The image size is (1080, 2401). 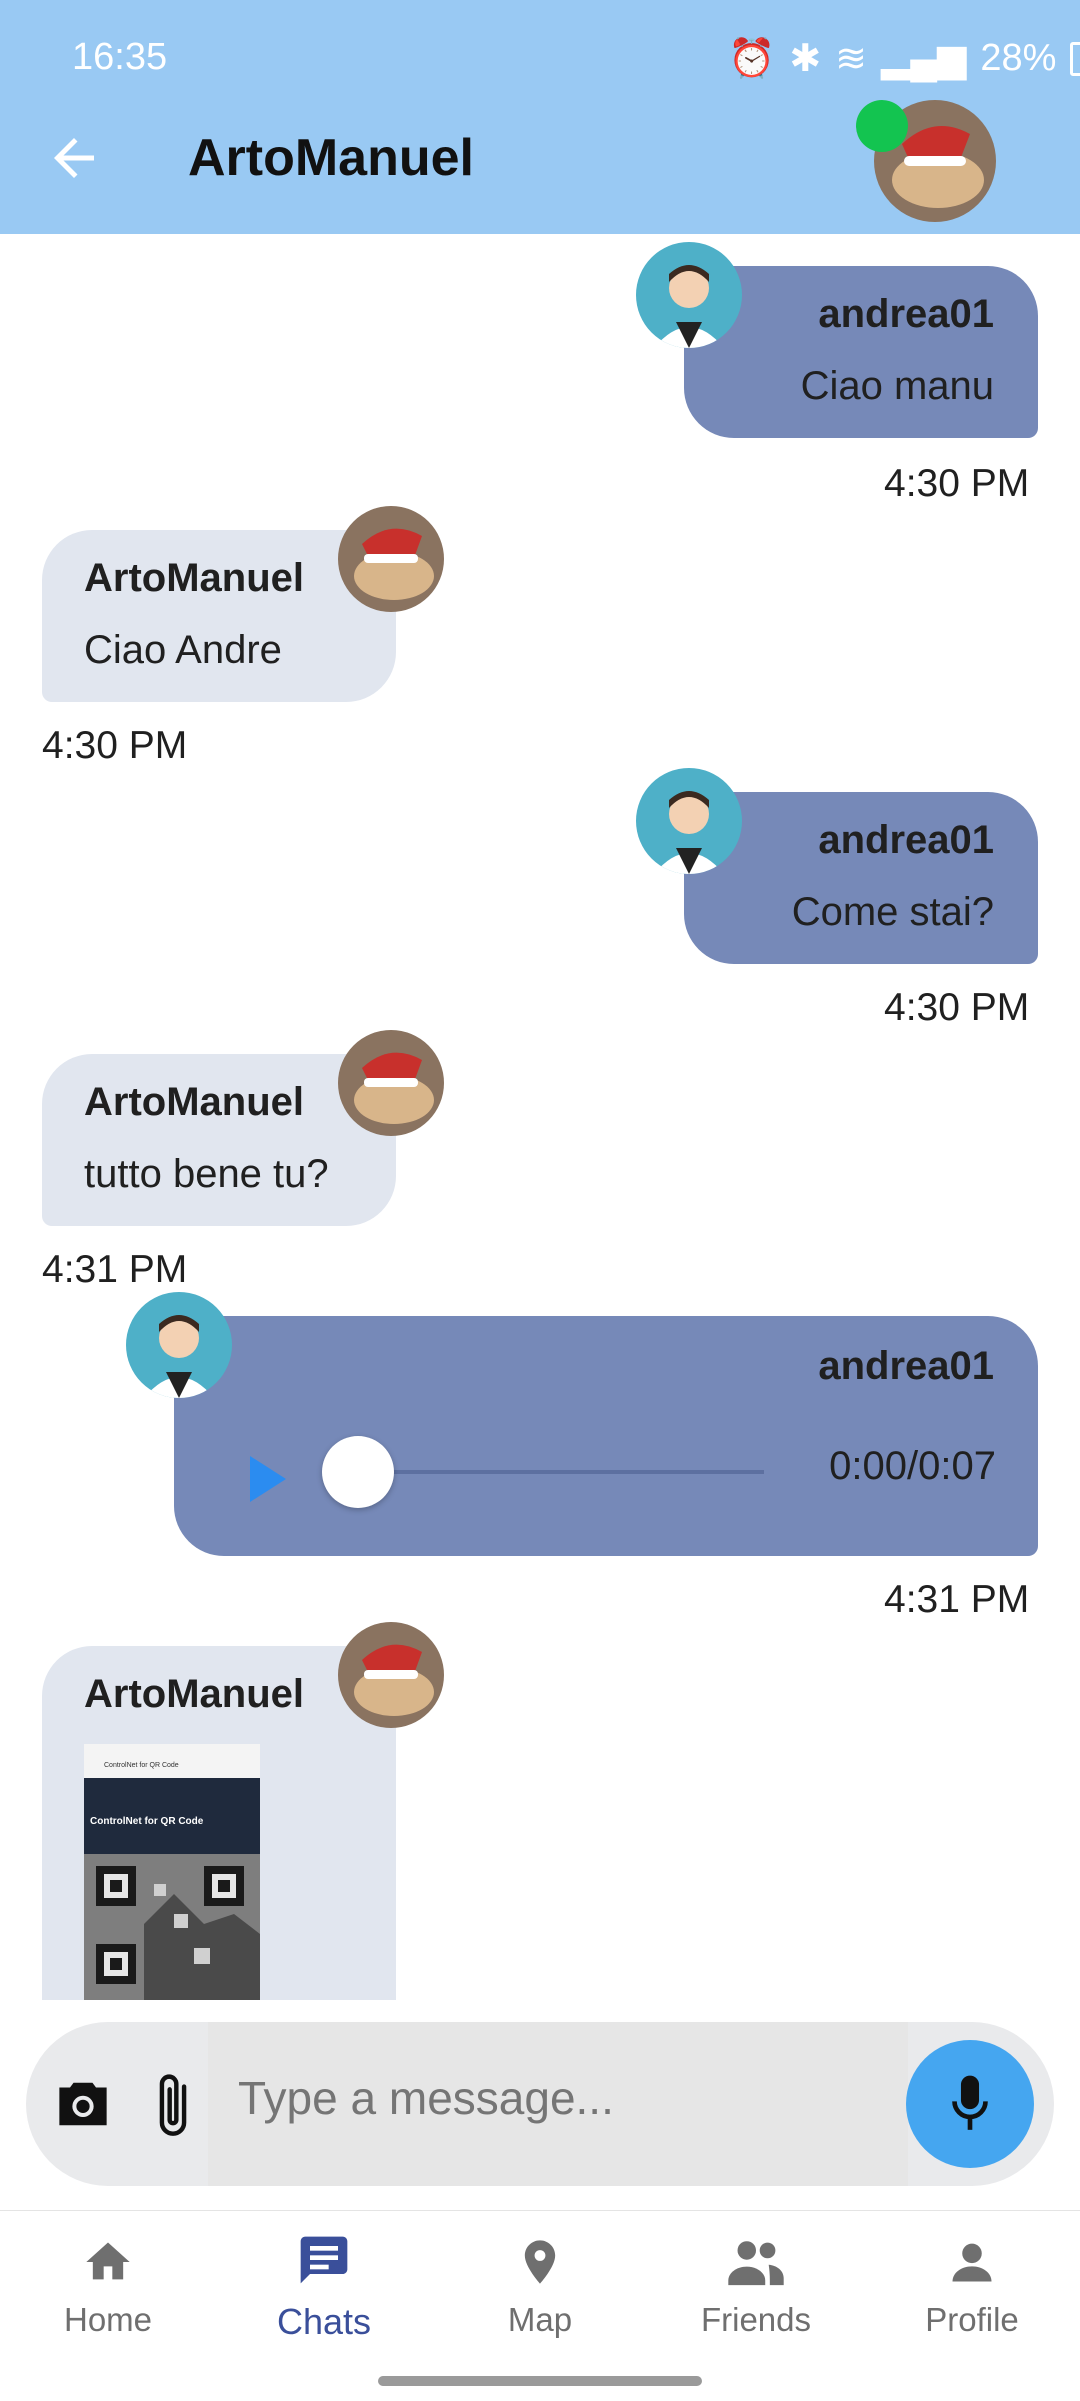 What do you see at coordinates (1018, 58) in the screenshot?
I see `battery-level: 28%` at bounding box center [1018, 58].